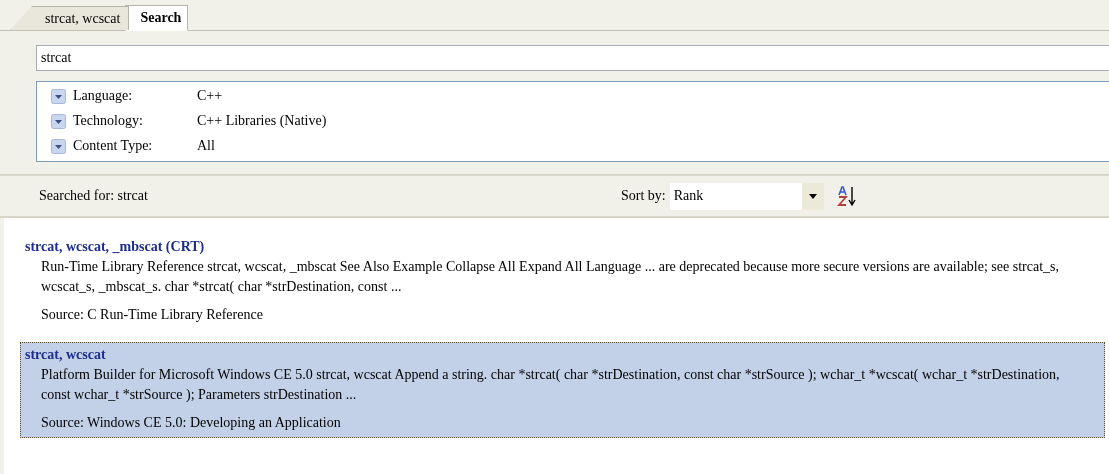 This screenshot has width=1109, height=474. I want to click on result-source: Source: C Run-Time Library Reference, so click(152, 315).